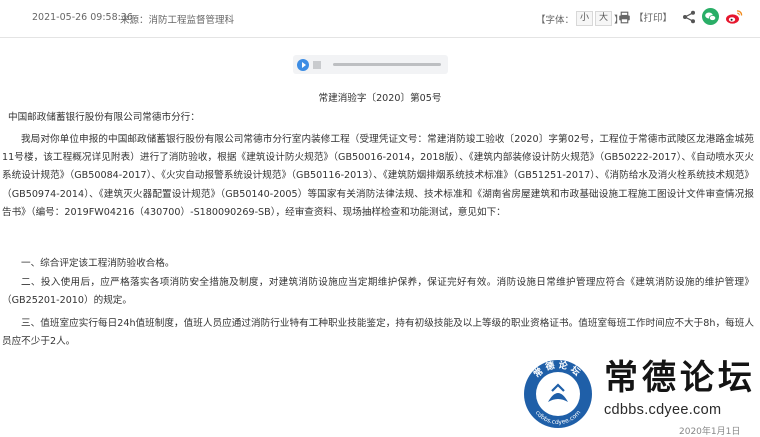  What do you see at coordinates (663, 410) in the screenshot?
I see `forum-url: cdbbs.cdyee.com` at bounding box center [663, 410].